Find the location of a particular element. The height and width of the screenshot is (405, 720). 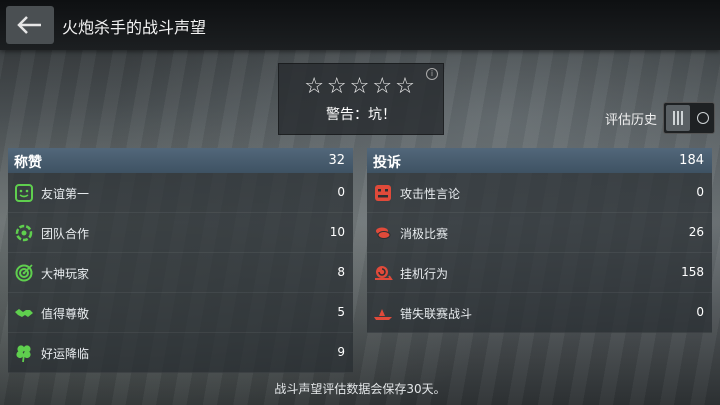

rating-card: i ☆☆☆☆☆ 警告：坑！ is located at coordinates (361, 99).